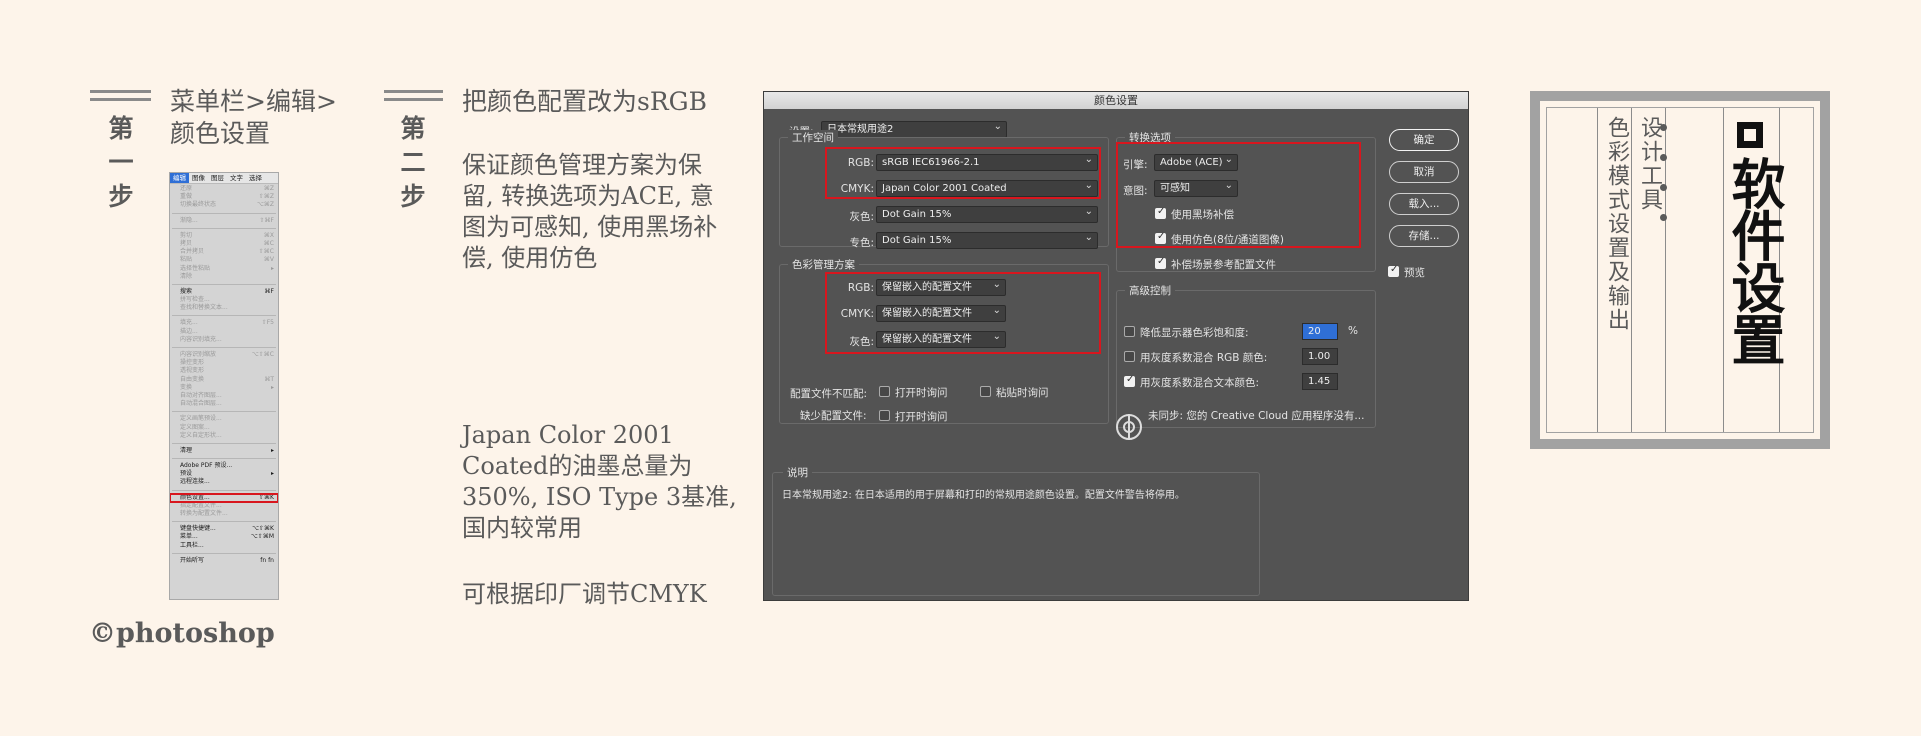 The image size is (1921, 736). What do you see at coordinates (224, 236) in the screenshot?
I see `menu-item: 剪切 ⌘X` at bounding box center [224, 236].